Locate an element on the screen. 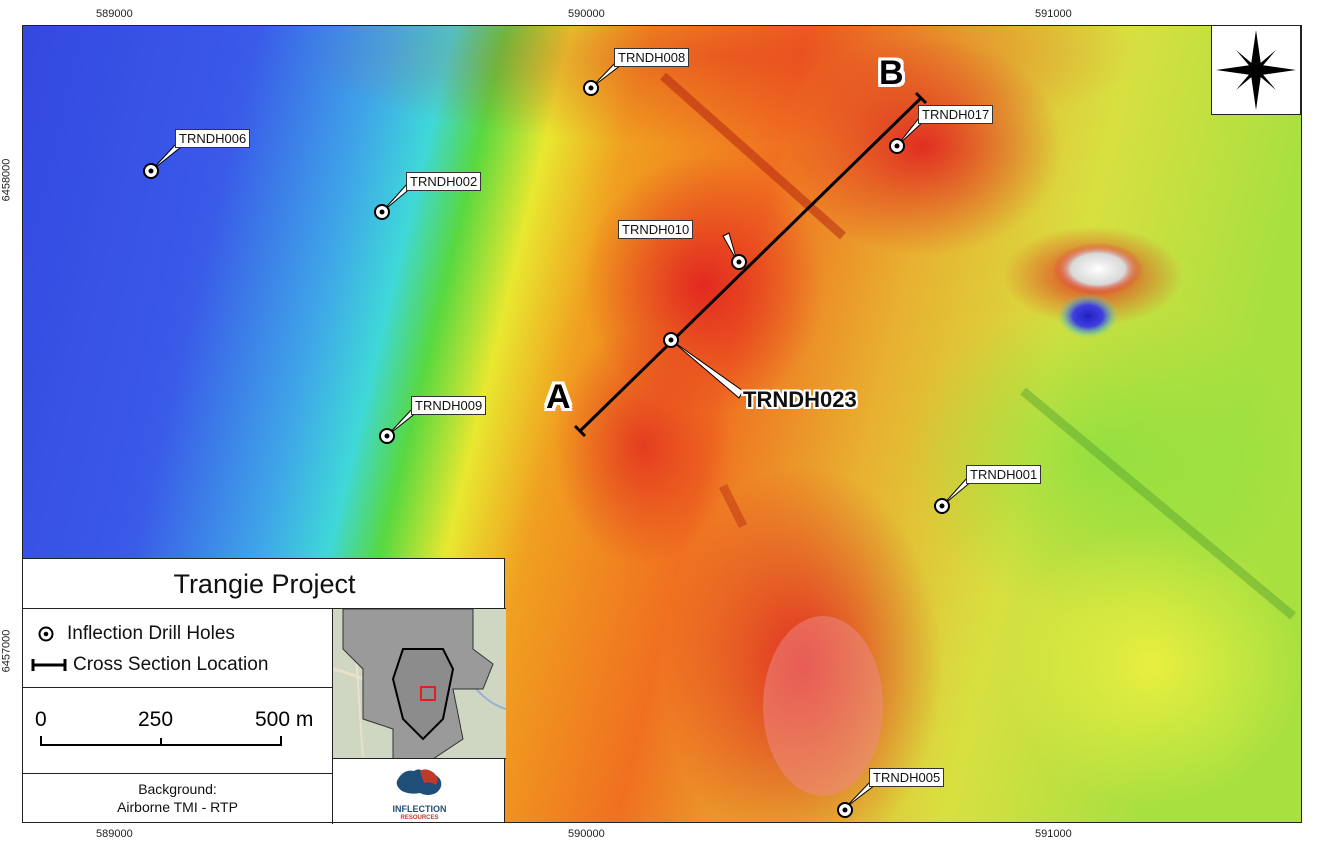  x-tick-top-1: 589000 is located at coordinates (114, 14).